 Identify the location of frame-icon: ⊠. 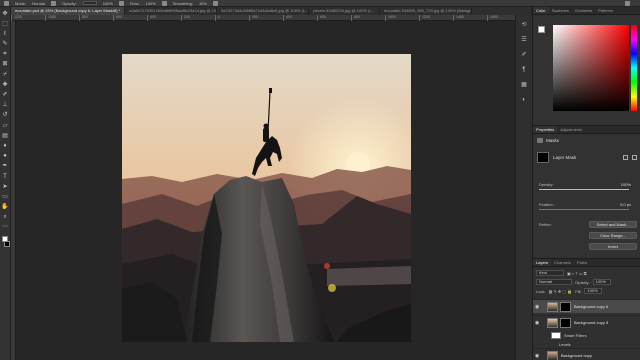
(5, 64).